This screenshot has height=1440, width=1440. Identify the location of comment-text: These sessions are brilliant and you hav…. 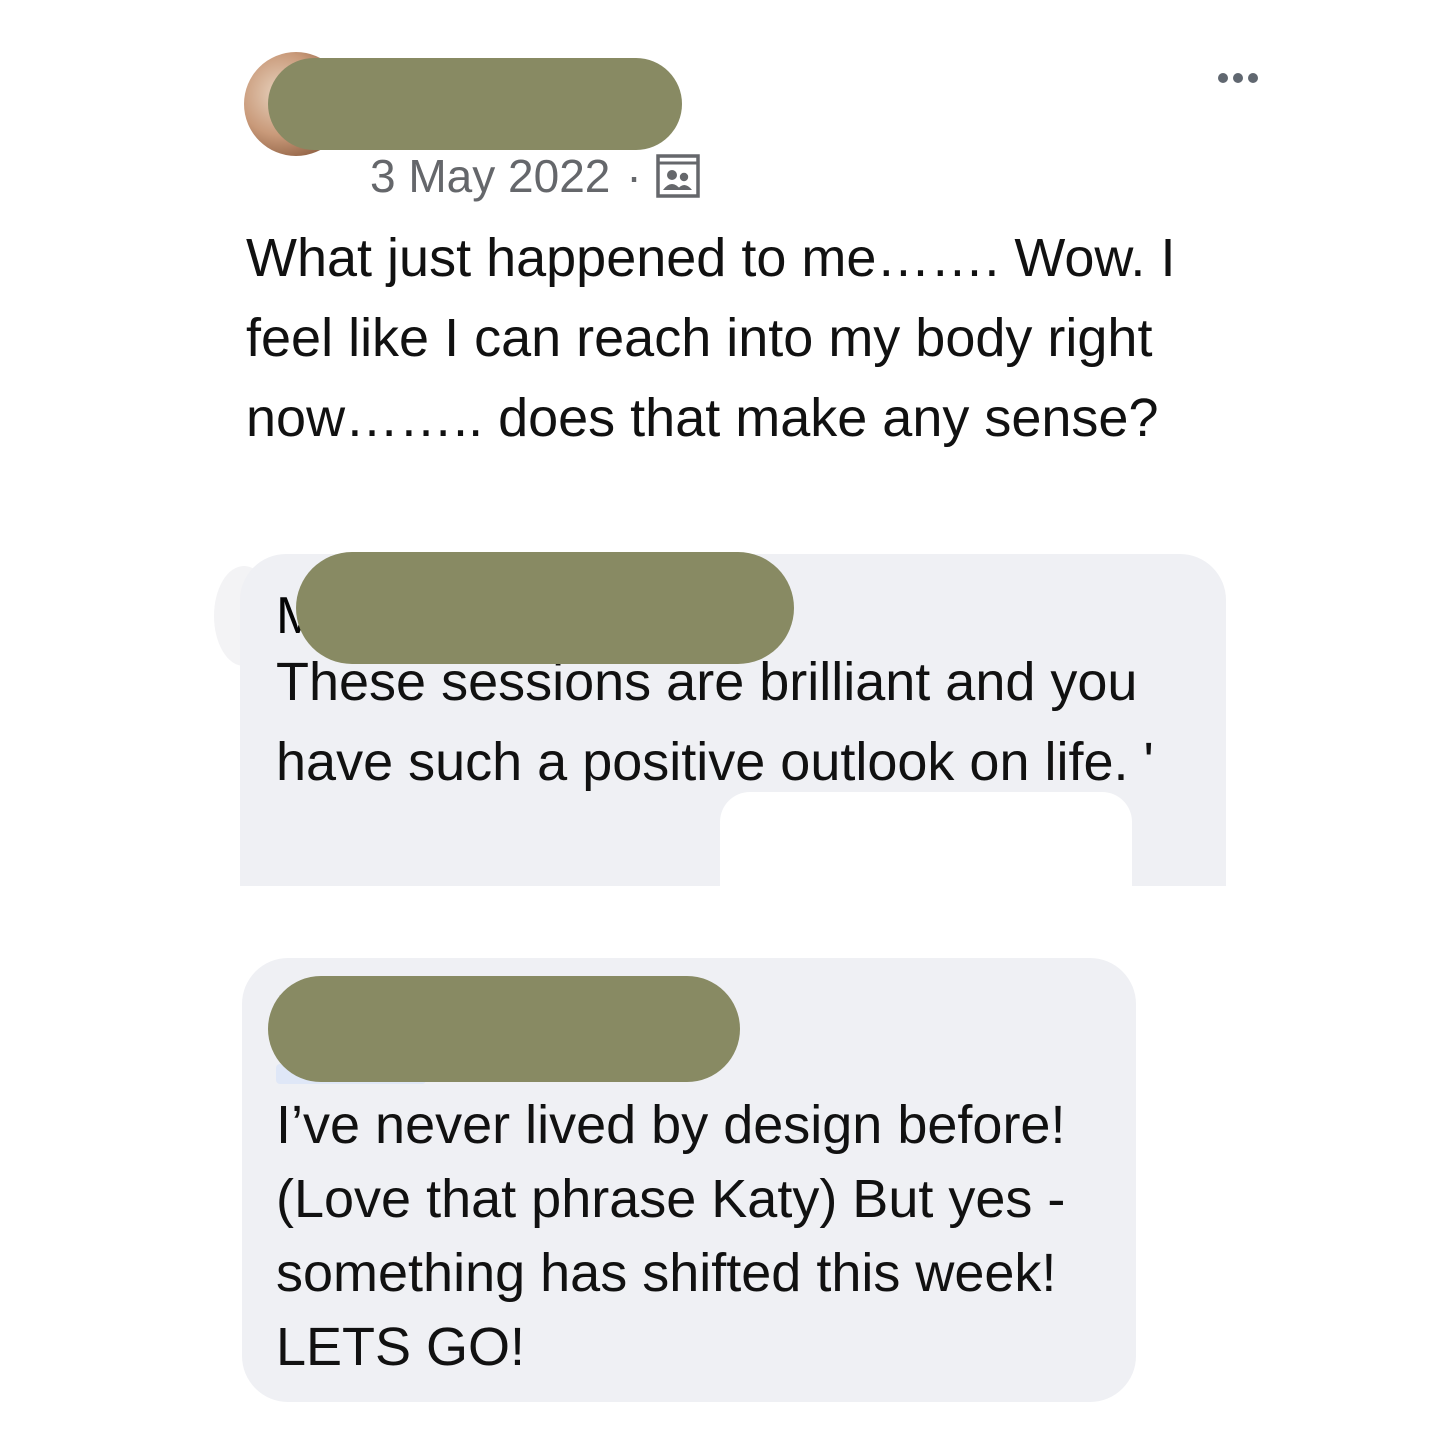
(715, 722).